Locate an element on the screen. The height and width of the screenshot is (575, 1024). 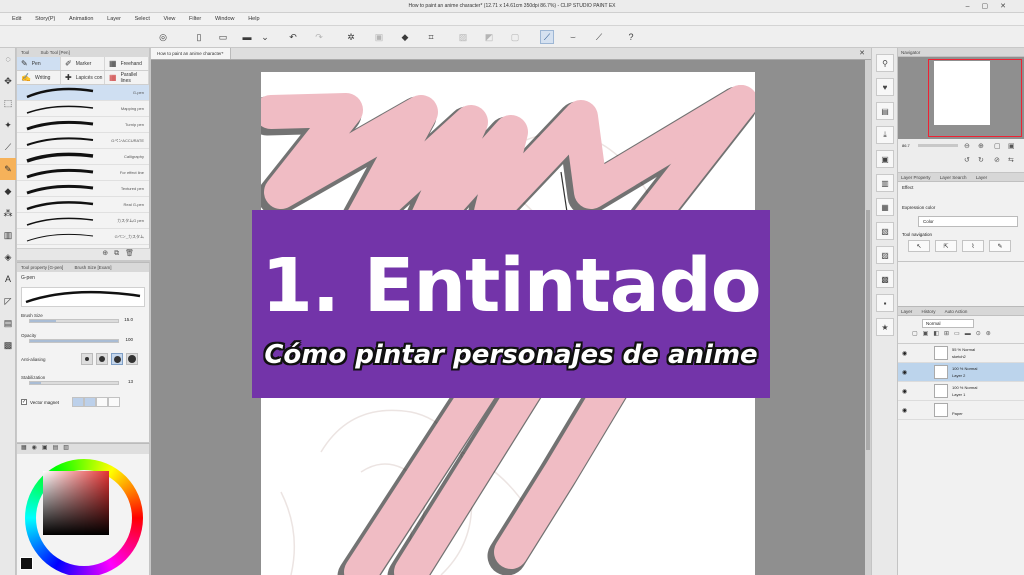
image-material-icon: ▣ is located at coordinates (885, 159).